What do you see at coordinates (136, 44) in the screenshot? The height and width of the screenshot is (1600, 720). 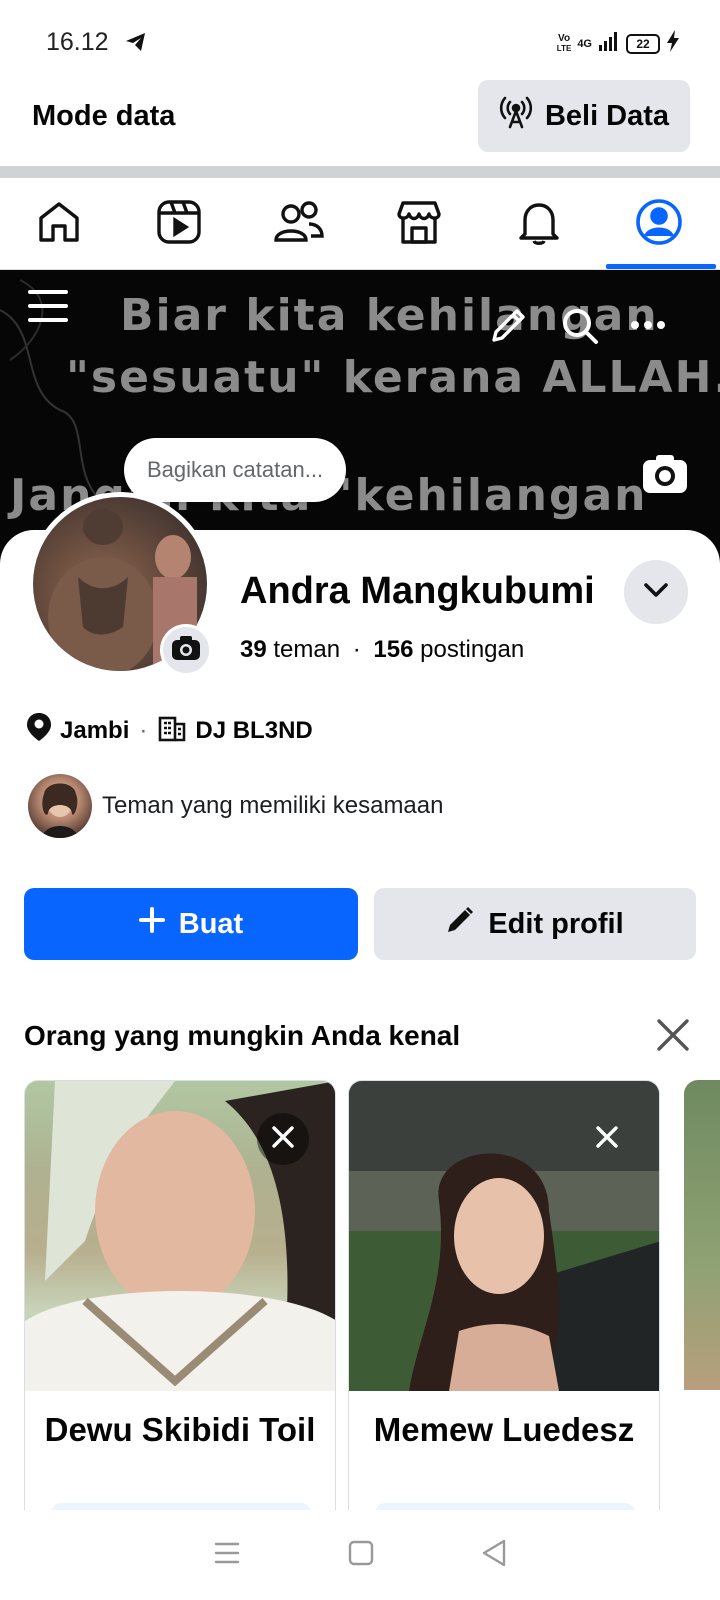 I see `telegram-icon` at bounding box center [136, 44].